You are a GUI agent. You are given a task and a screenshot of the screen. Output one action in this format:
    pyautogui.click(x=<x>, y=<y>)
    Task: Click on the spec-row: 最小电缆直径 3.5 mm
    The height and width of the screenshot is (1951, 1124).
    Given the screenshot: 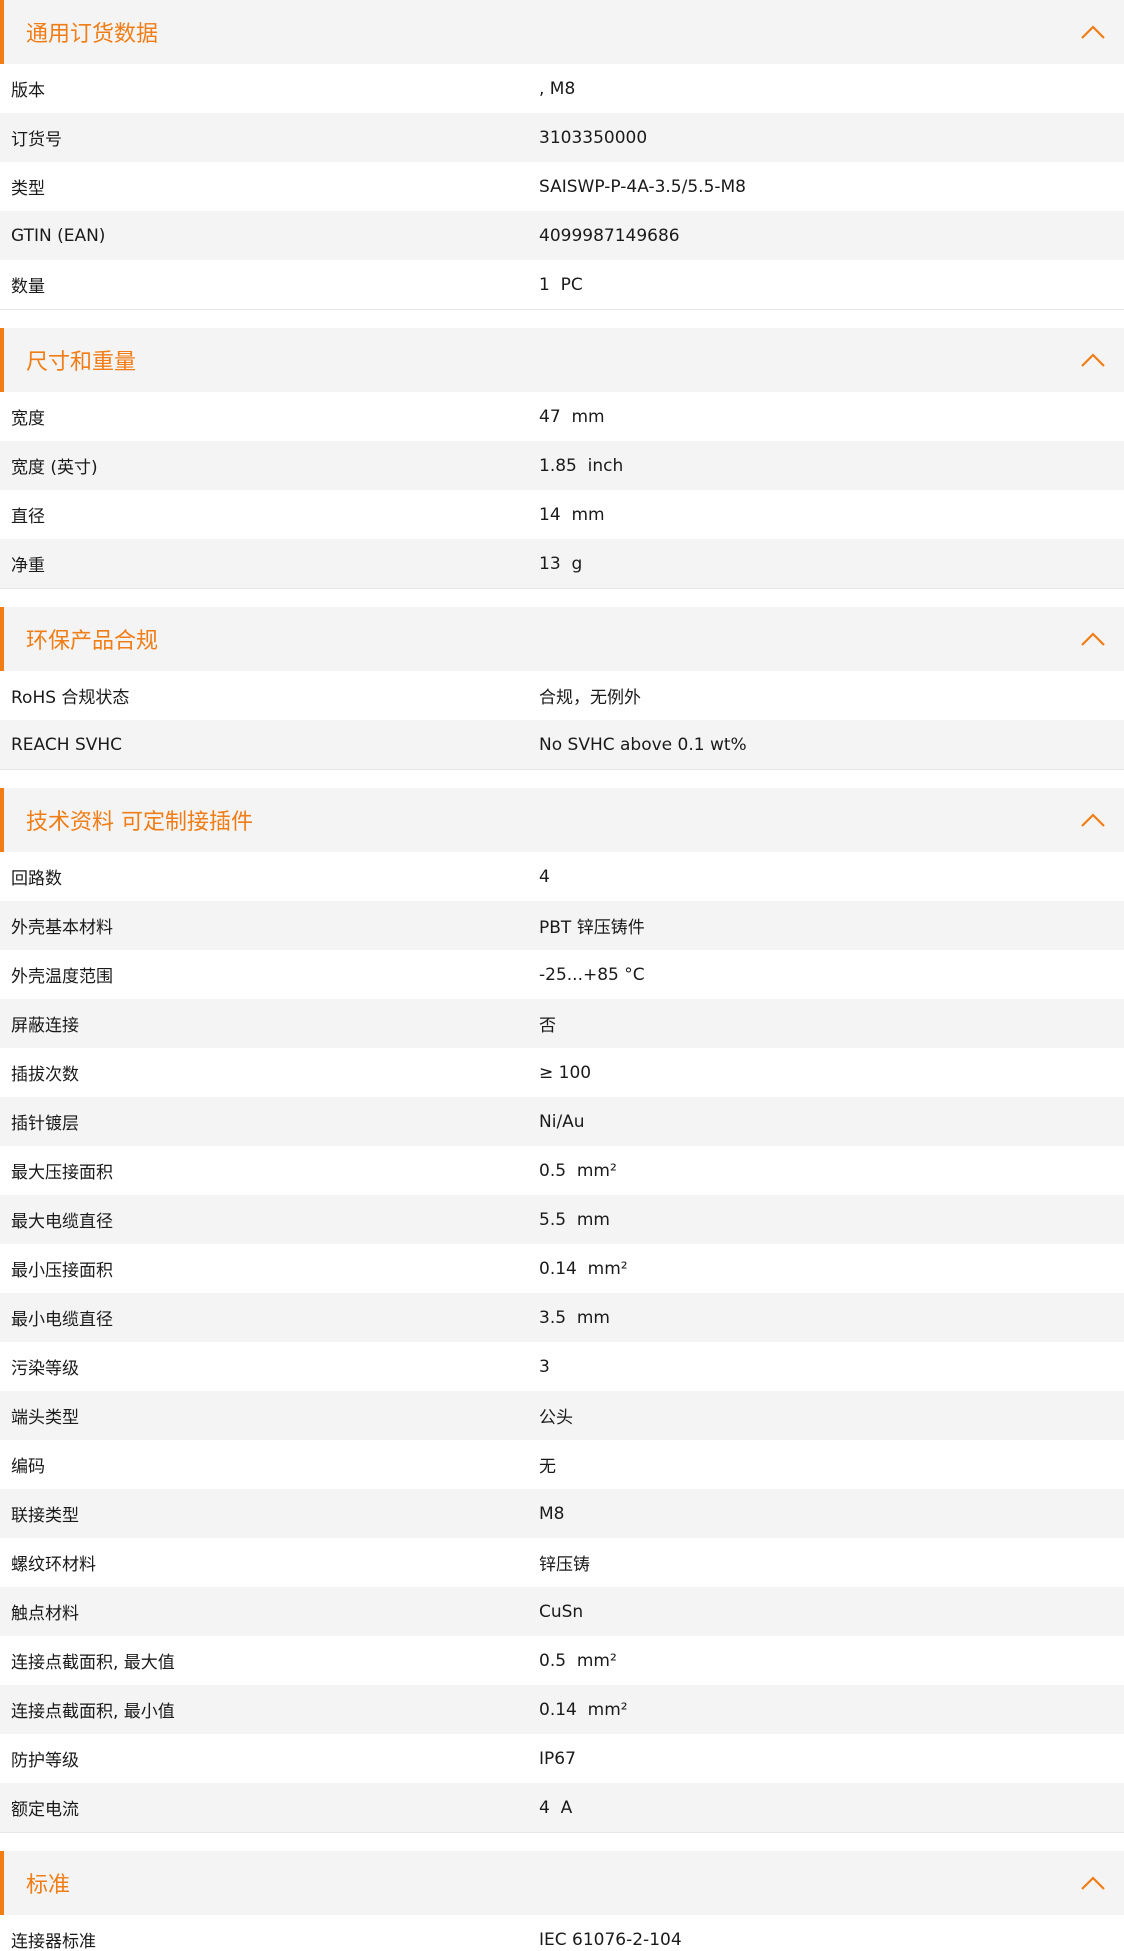 What is the action you would take?
    pyautogui.click(x=562, y=1317)
    